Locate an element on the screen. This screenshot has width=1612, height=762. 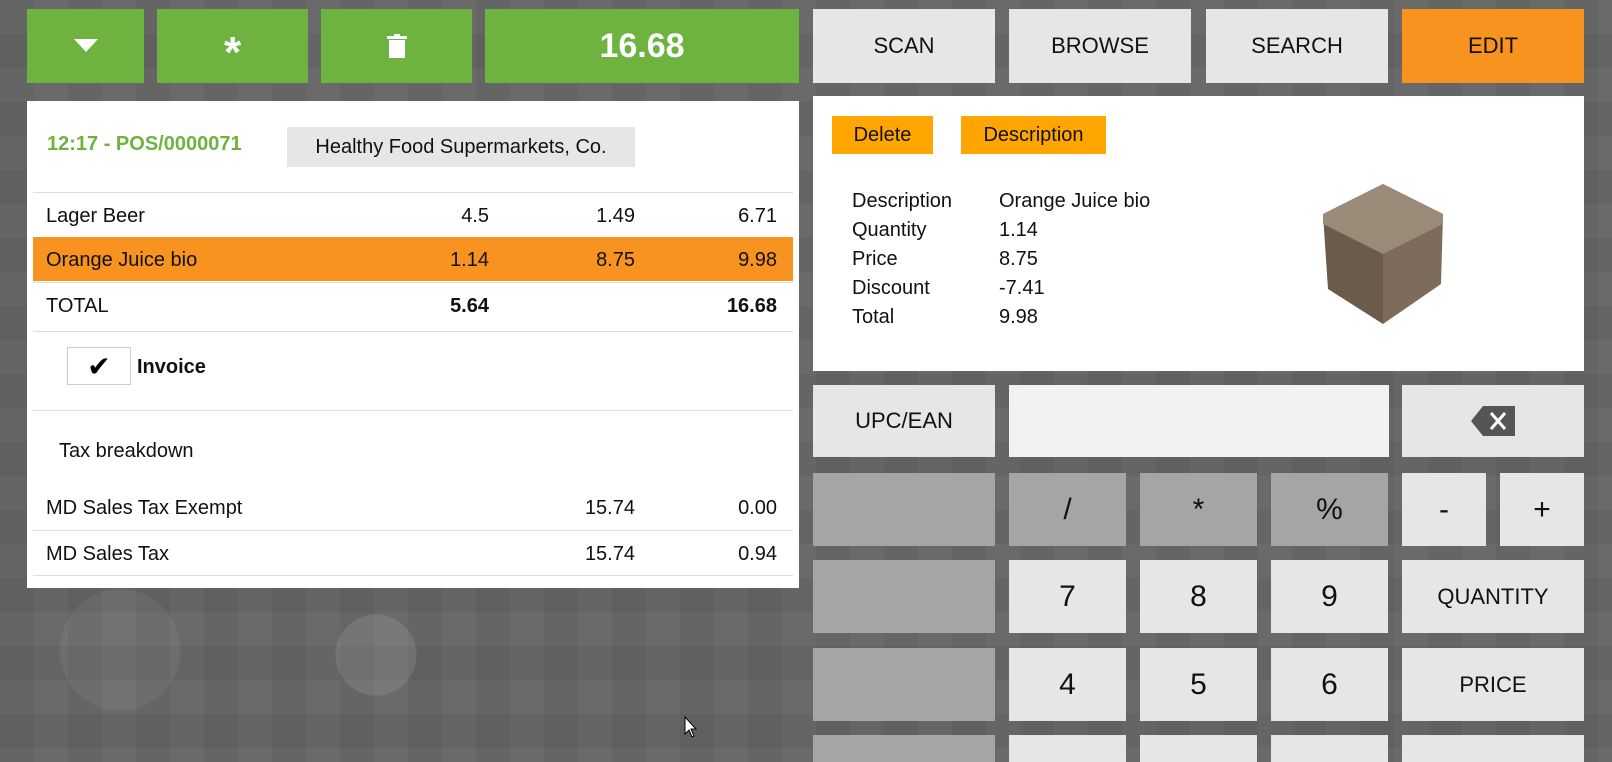
invoice-checkbox: ✔ is located at coordinates (99, 366).